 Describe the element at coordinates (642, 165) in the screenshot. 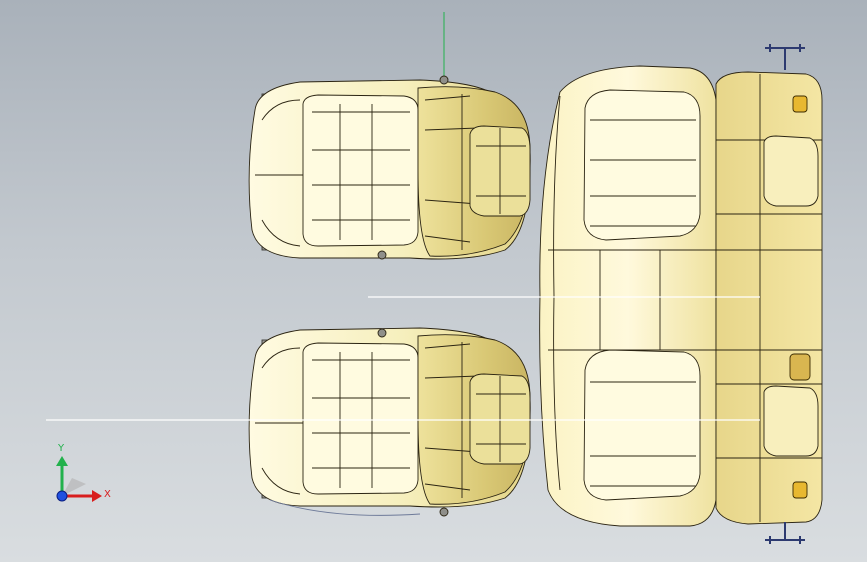

I see `bench-pad-upper` at that location.